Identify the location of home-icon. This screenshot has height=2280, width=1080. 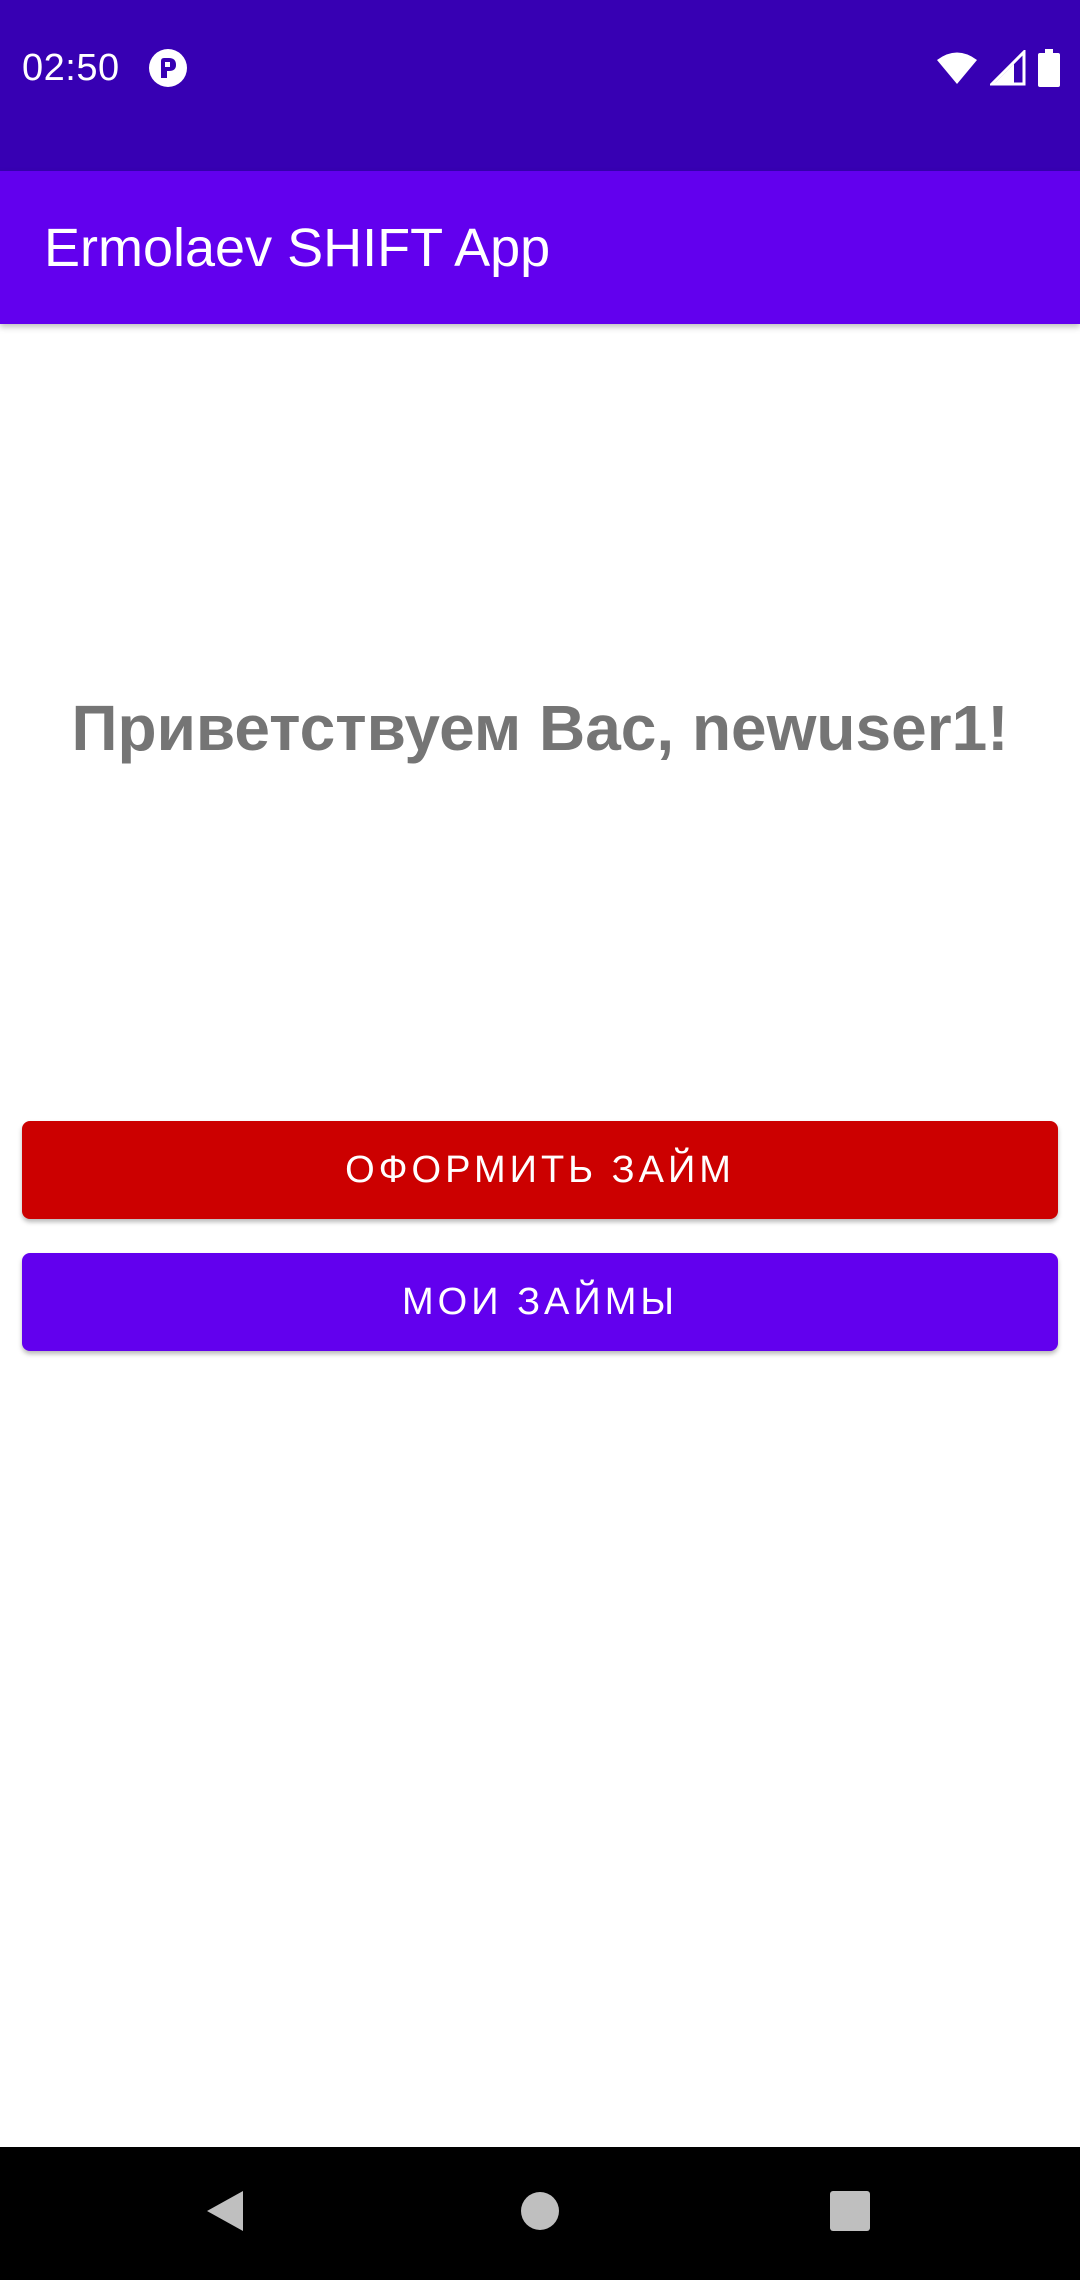
(540, 2213).